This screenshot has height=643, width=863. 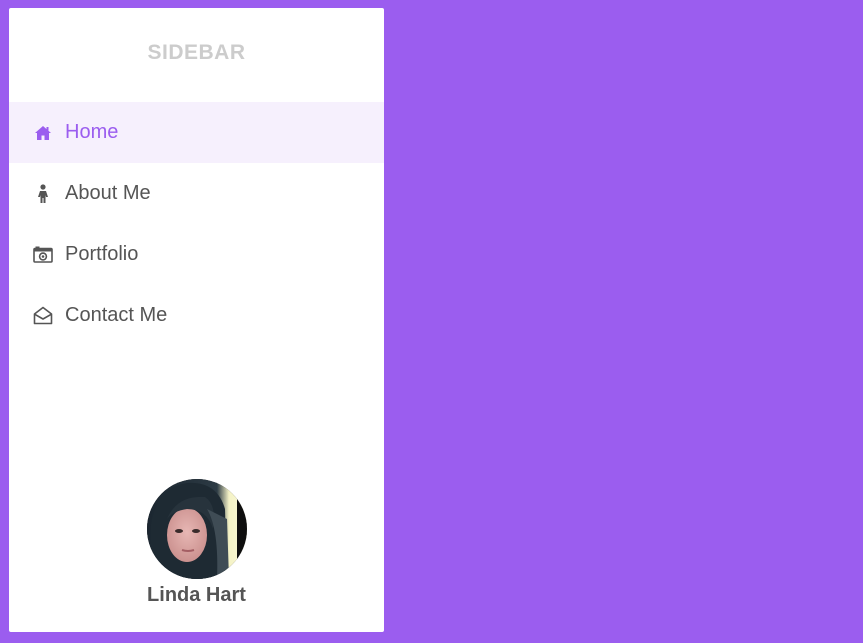 I want to click on sidebar-item-label: Contact Me, so click(x=116, y=315).